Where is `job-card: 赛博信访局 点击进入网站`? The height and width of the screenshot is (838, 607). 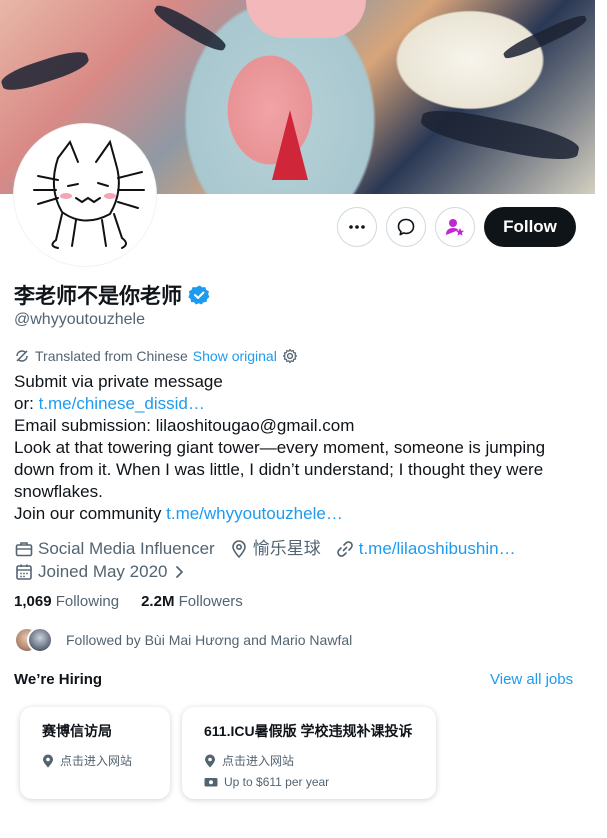
job-card: 赛博信访局 点击进入网站 is located at coordinates (95, 753).